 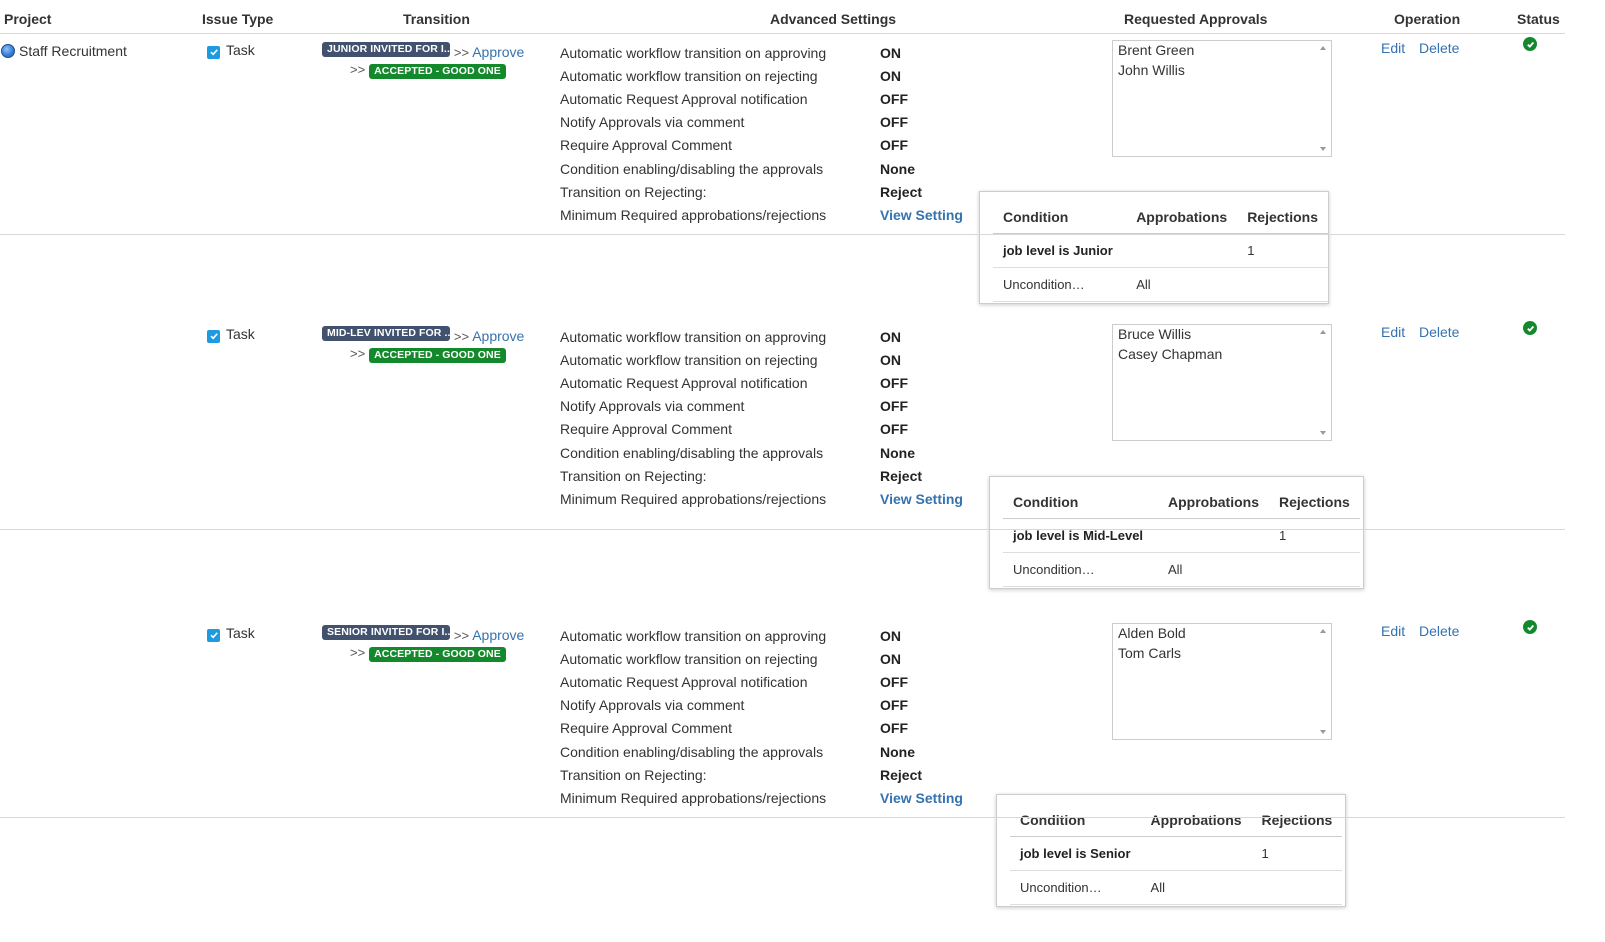 What do you see at coordinates (1222, 382) in the screenshot?
I see `approvers-listbox: Bruce Willis Casey Chapman` at bounding box center [1222, 382].